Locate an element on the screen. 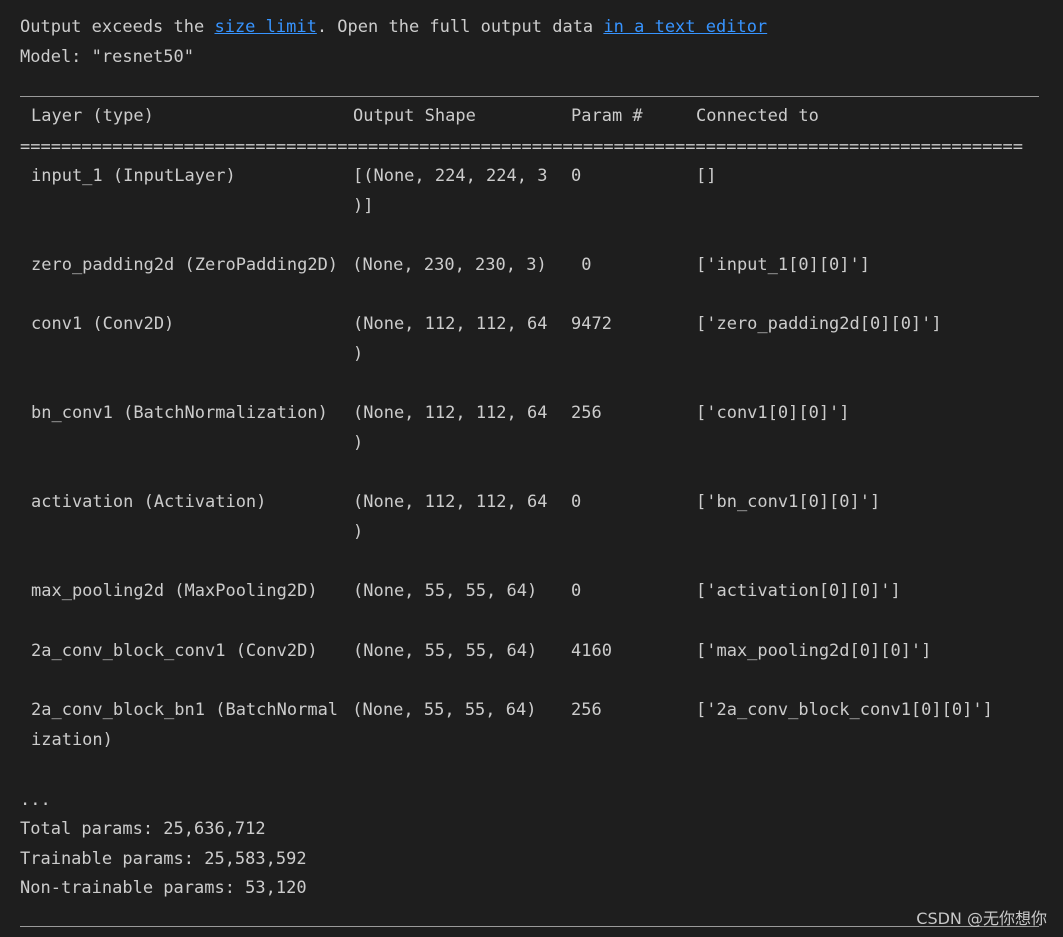  row-shape: (None, 230, 230, 3) is located at coordinates (444, 265).